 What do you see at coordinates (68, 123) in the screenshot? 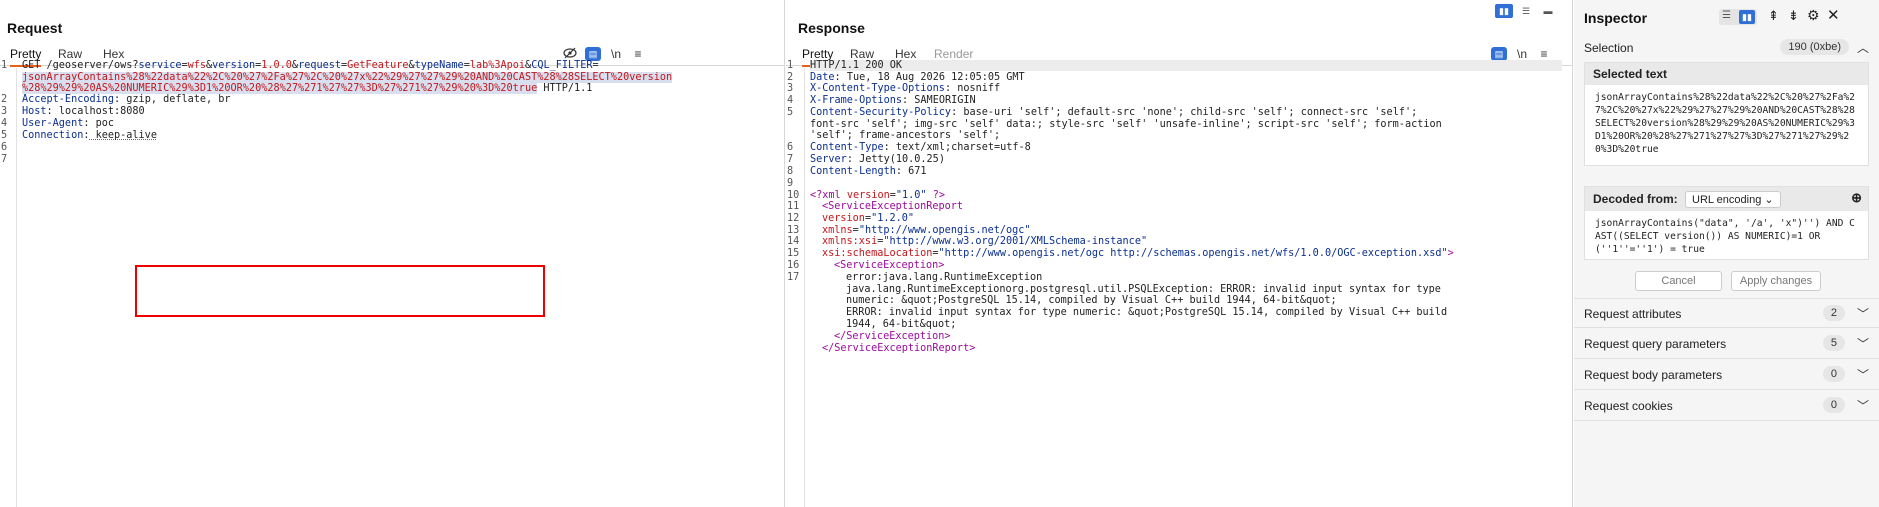
I see `header-user-agent: User-Agent: poc` at bounding box center [68, 123].